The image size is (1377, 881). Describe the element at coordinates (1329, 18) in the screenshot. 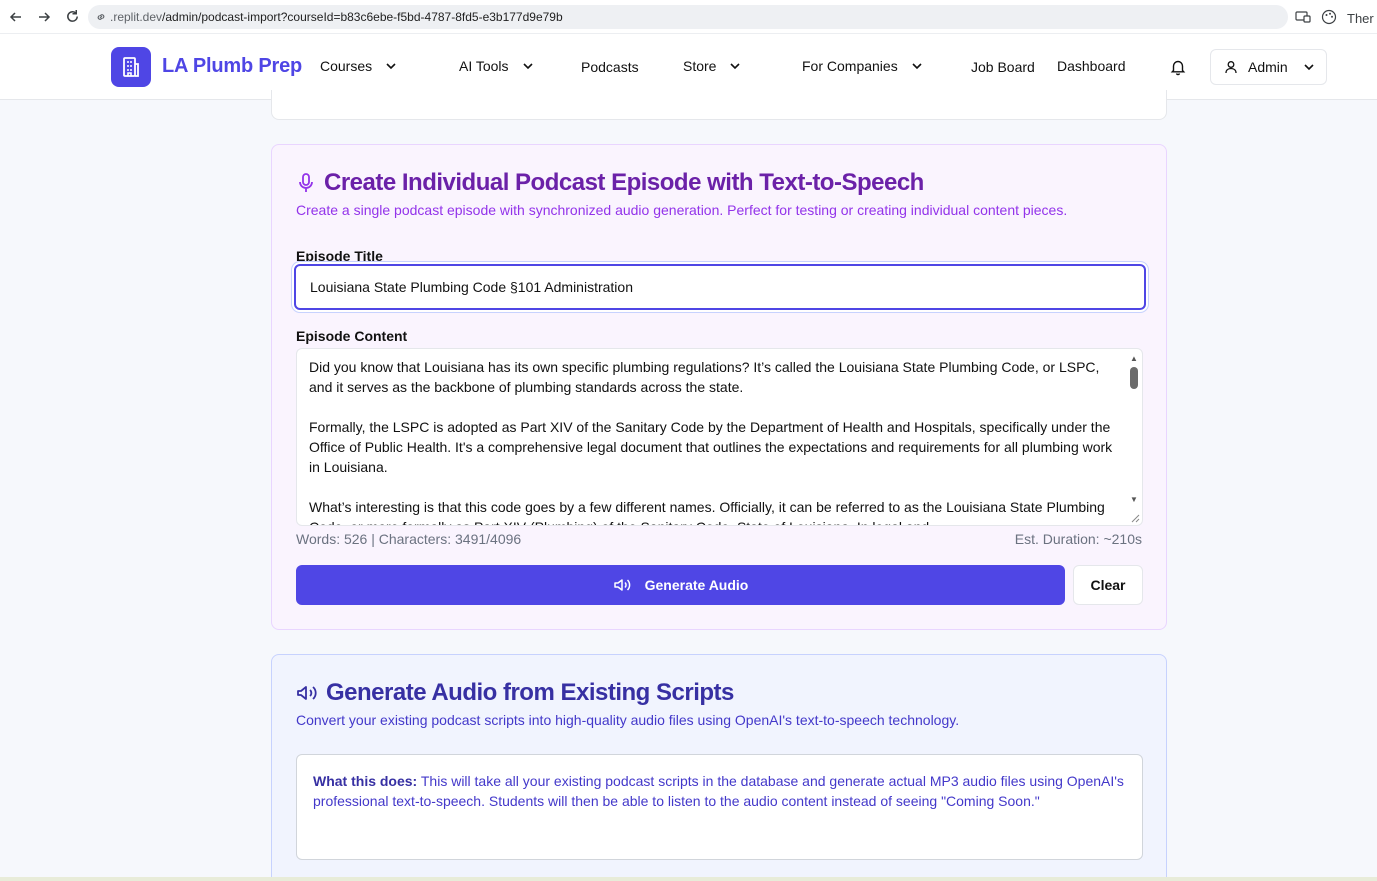

I see `palette-icon` at that location.